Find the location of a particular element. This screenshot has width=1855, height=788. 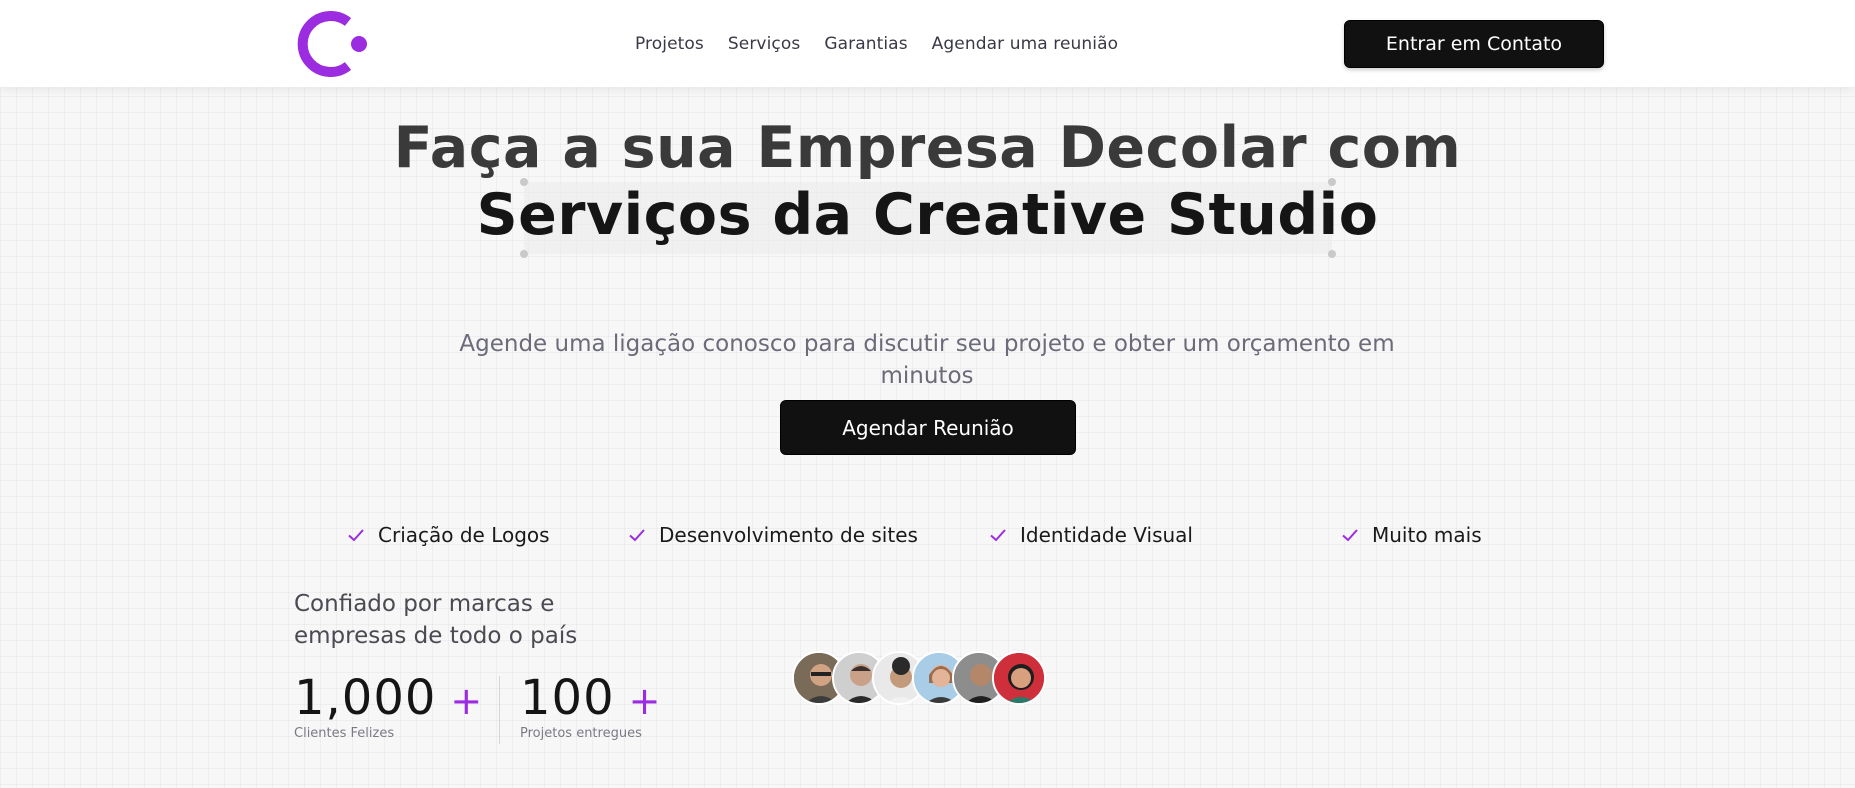

stat-projects-delivered: 100 + Projetos entregues is located at coordinates (590, 706).